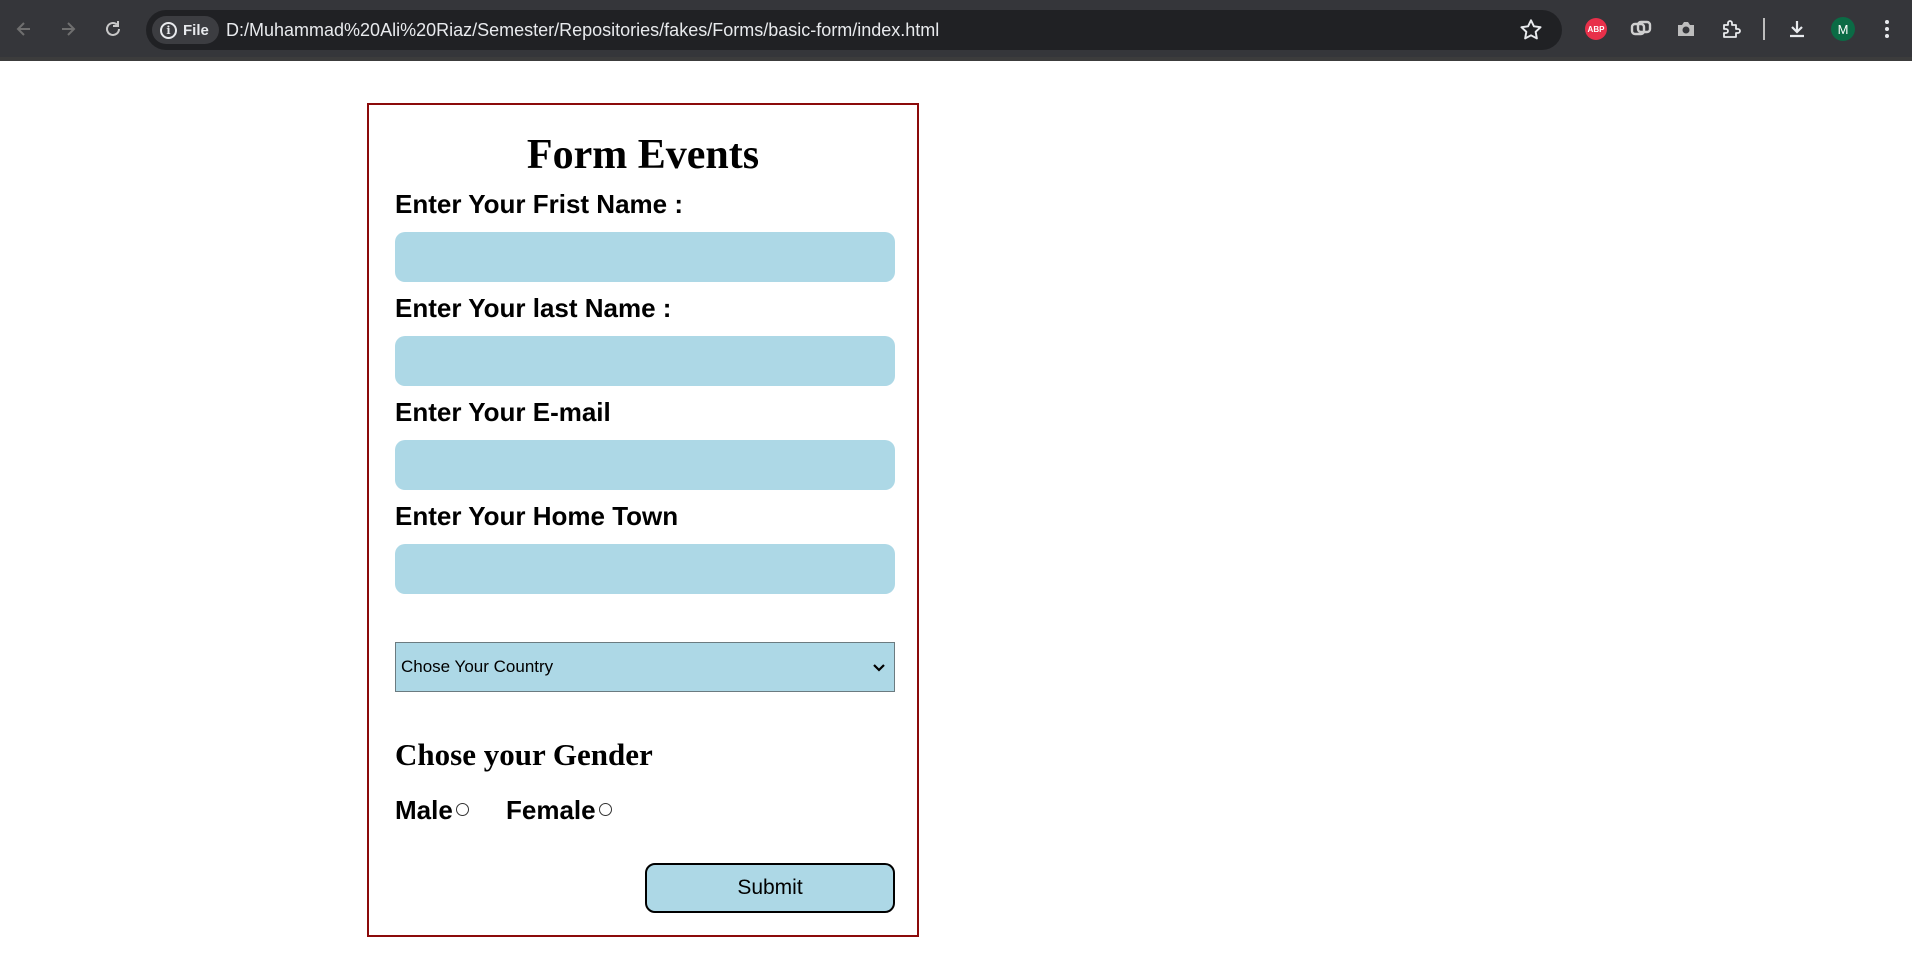 This screenshot has width=1912, height=977. What do you see at coordinates (645, 257) in the screenshot?
I see `first-name-input` at bounding box center [645, 257].